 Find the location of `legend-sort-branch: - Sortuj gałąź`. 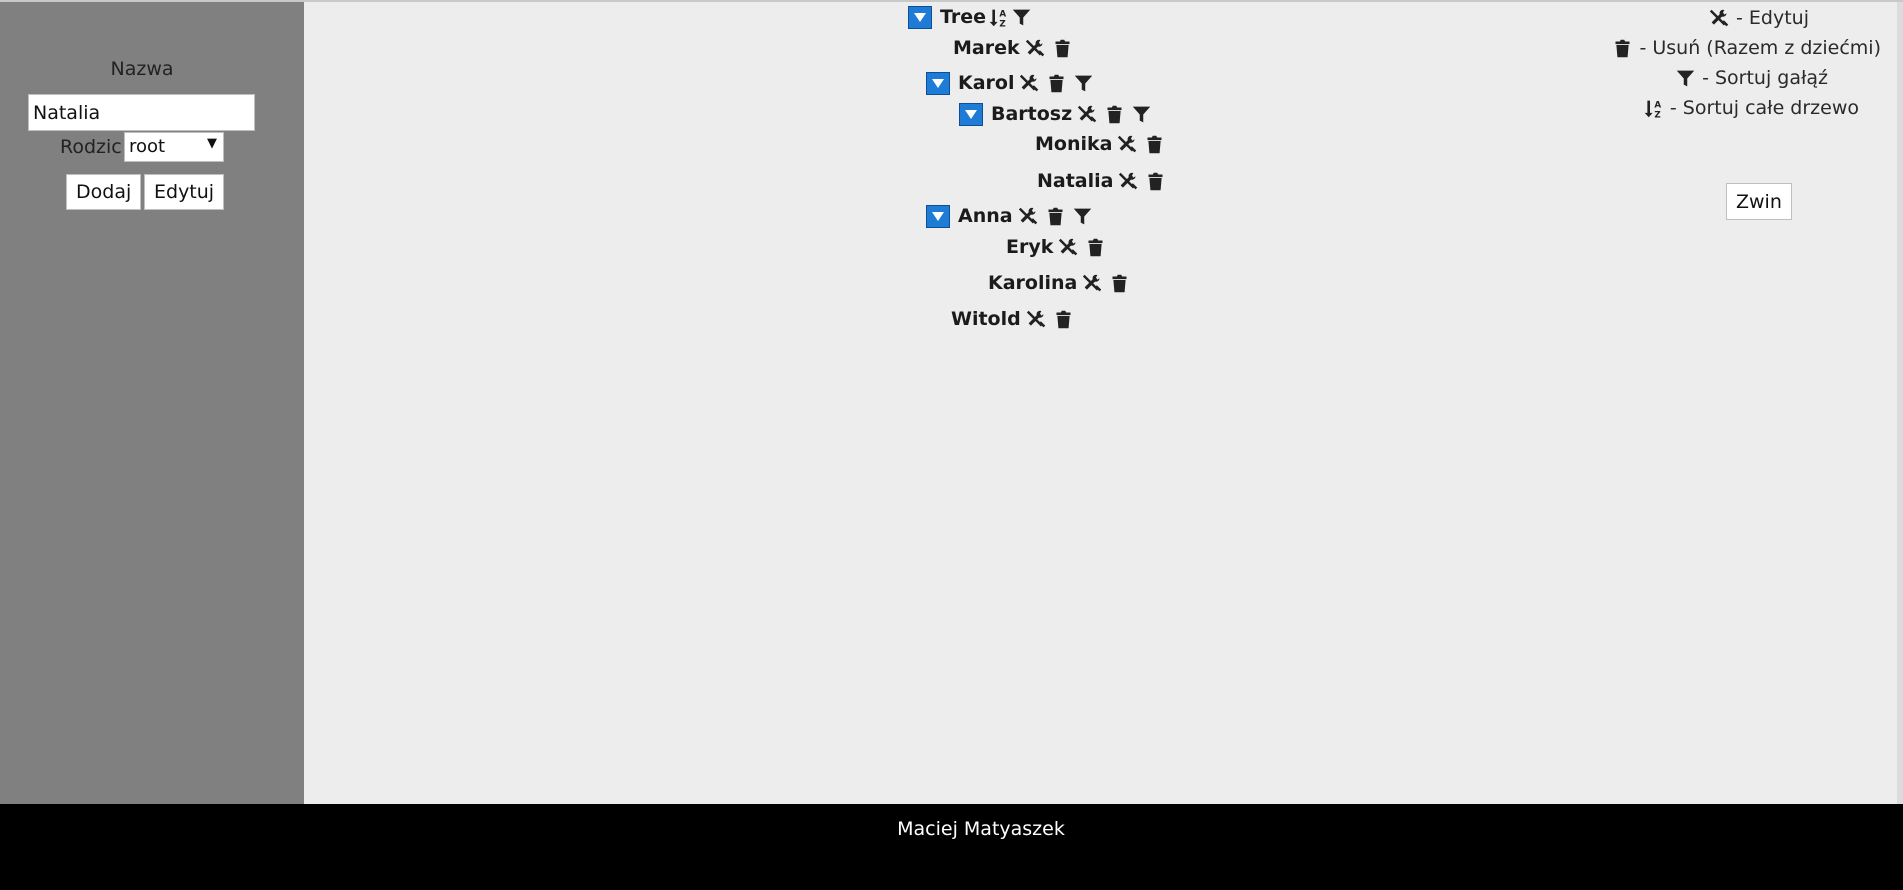

legend-sort-branch: - Sortuj gałąź is located at coordinates (1751, 78).